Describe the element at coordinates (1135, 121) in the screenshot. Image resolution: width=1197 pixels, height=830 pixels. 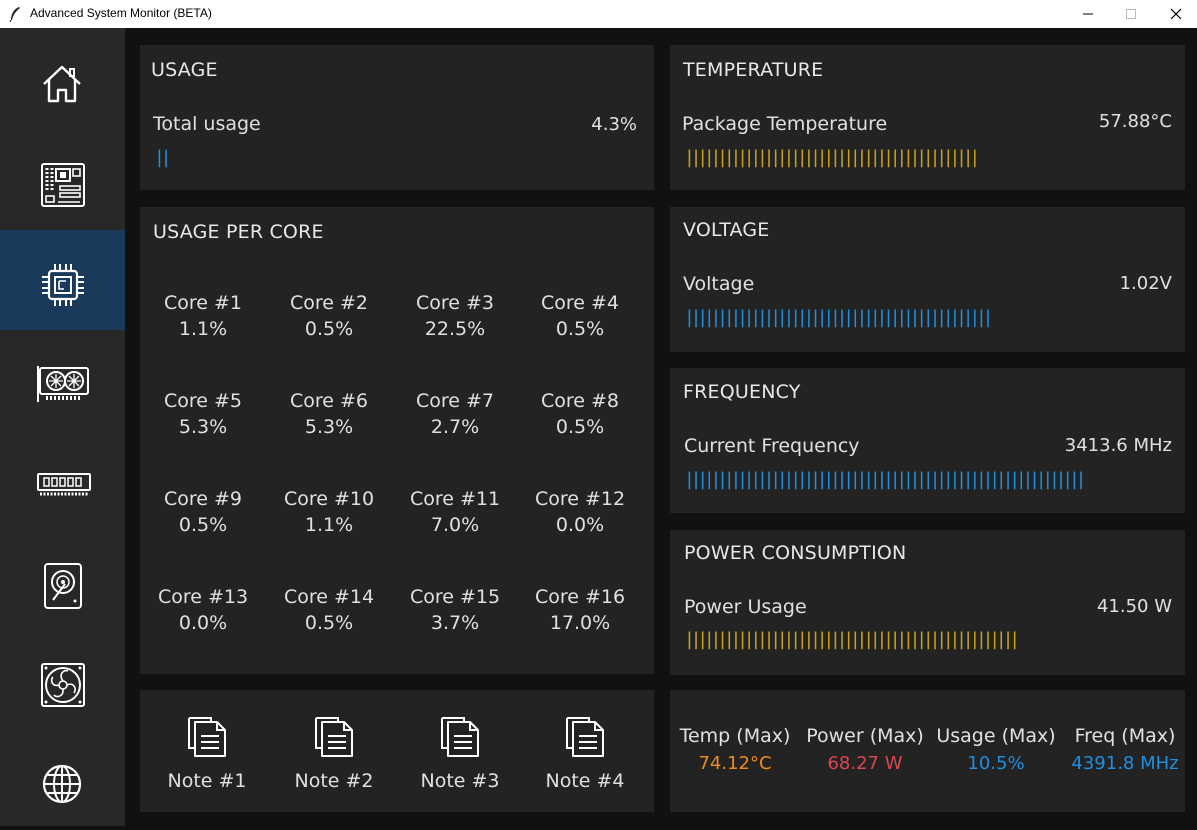
I see `package-temperature-value: 57.88°C` at that location.